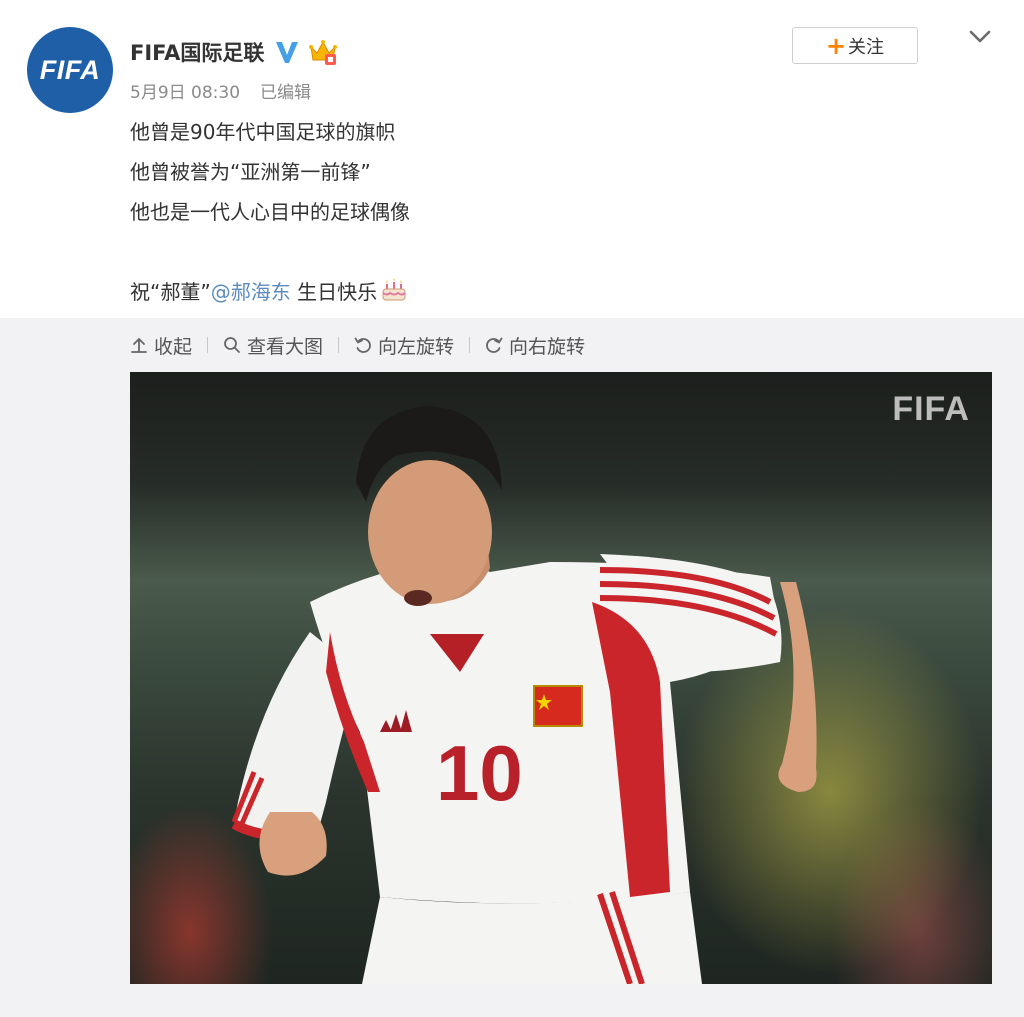 This screenshot has width=1024, height=1017. I want to click on follow-button: + 关注, so click(855, 45).